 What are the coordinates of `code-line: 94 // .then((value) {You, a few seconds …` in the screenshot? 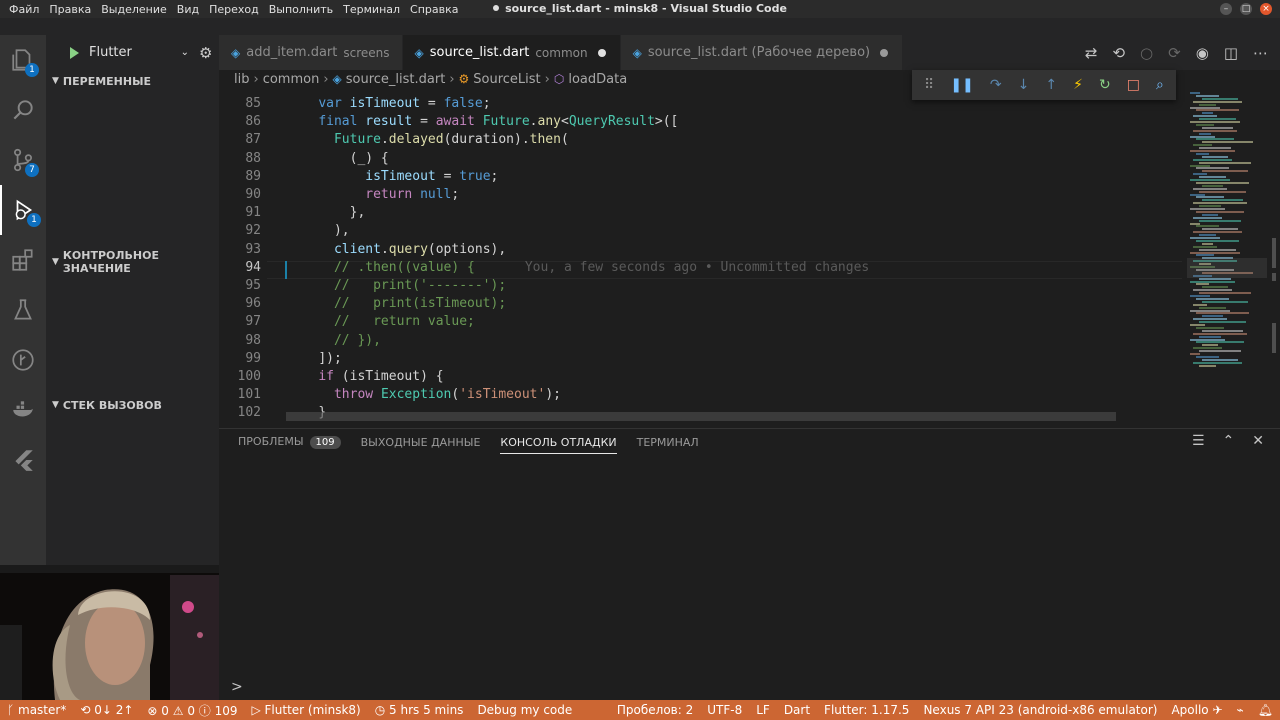 It's located at (703, 268).